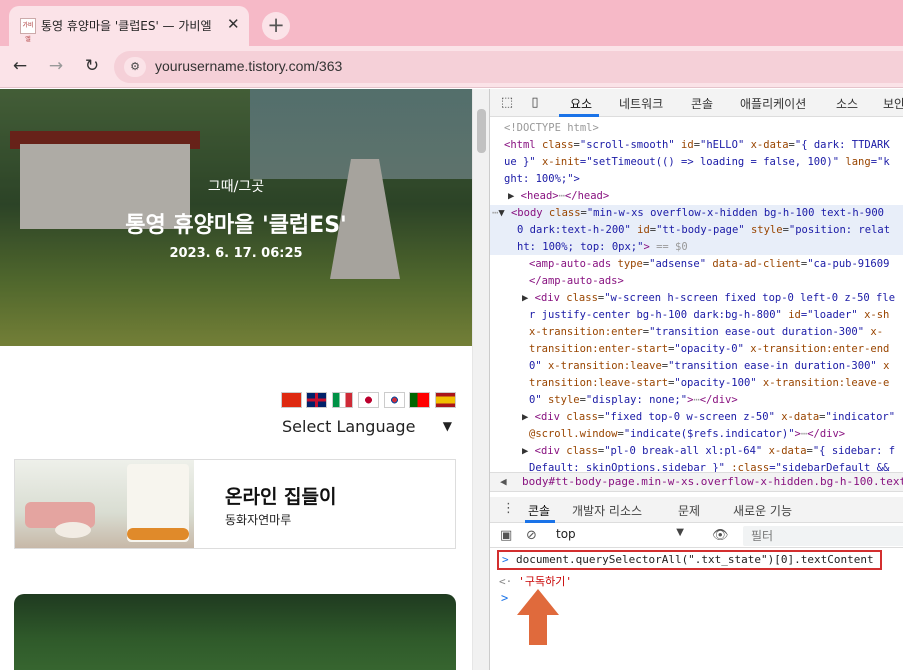 Image resolution: width=903 pixels, height=670 pixels. Describe the element at coordinates (506, 581) in the screenshot. I see `result-arrow-icon: <·` at that location.